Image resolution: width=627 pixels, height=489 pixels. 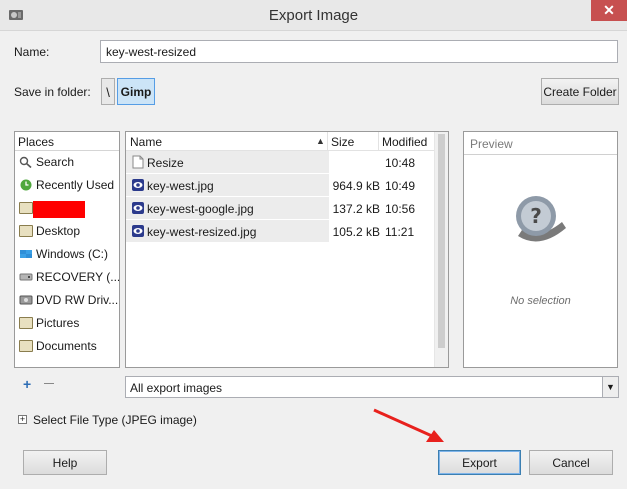 I want to click on cancel-button: Cancel, so click(x=571, y=462).